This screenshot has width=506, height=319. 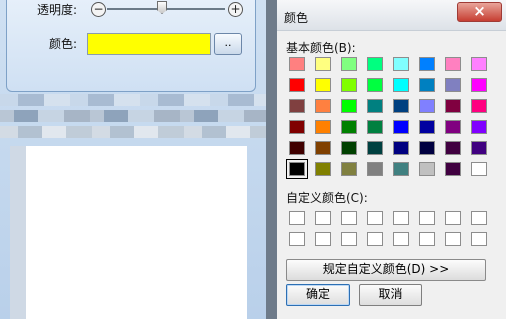 I want to click on selected-color-swatch, so click(x=149, y=44).